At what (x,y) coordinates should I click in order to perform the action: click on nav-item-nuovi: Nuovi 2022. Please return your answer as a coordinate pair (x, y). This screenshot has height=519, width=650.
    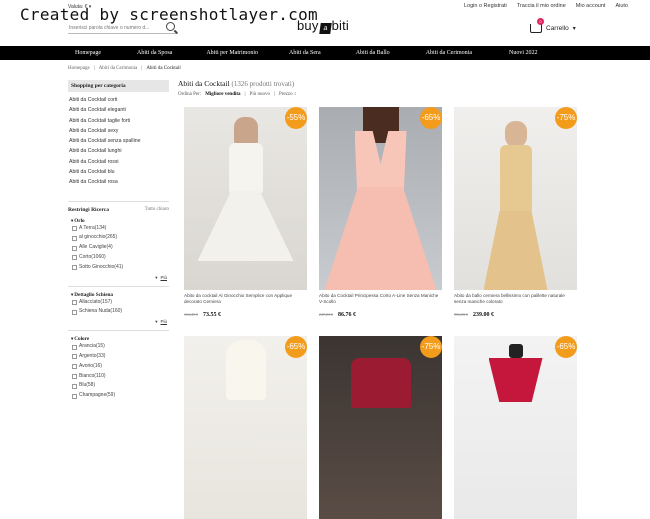
    Looking at the image, I should click on (523, 53).